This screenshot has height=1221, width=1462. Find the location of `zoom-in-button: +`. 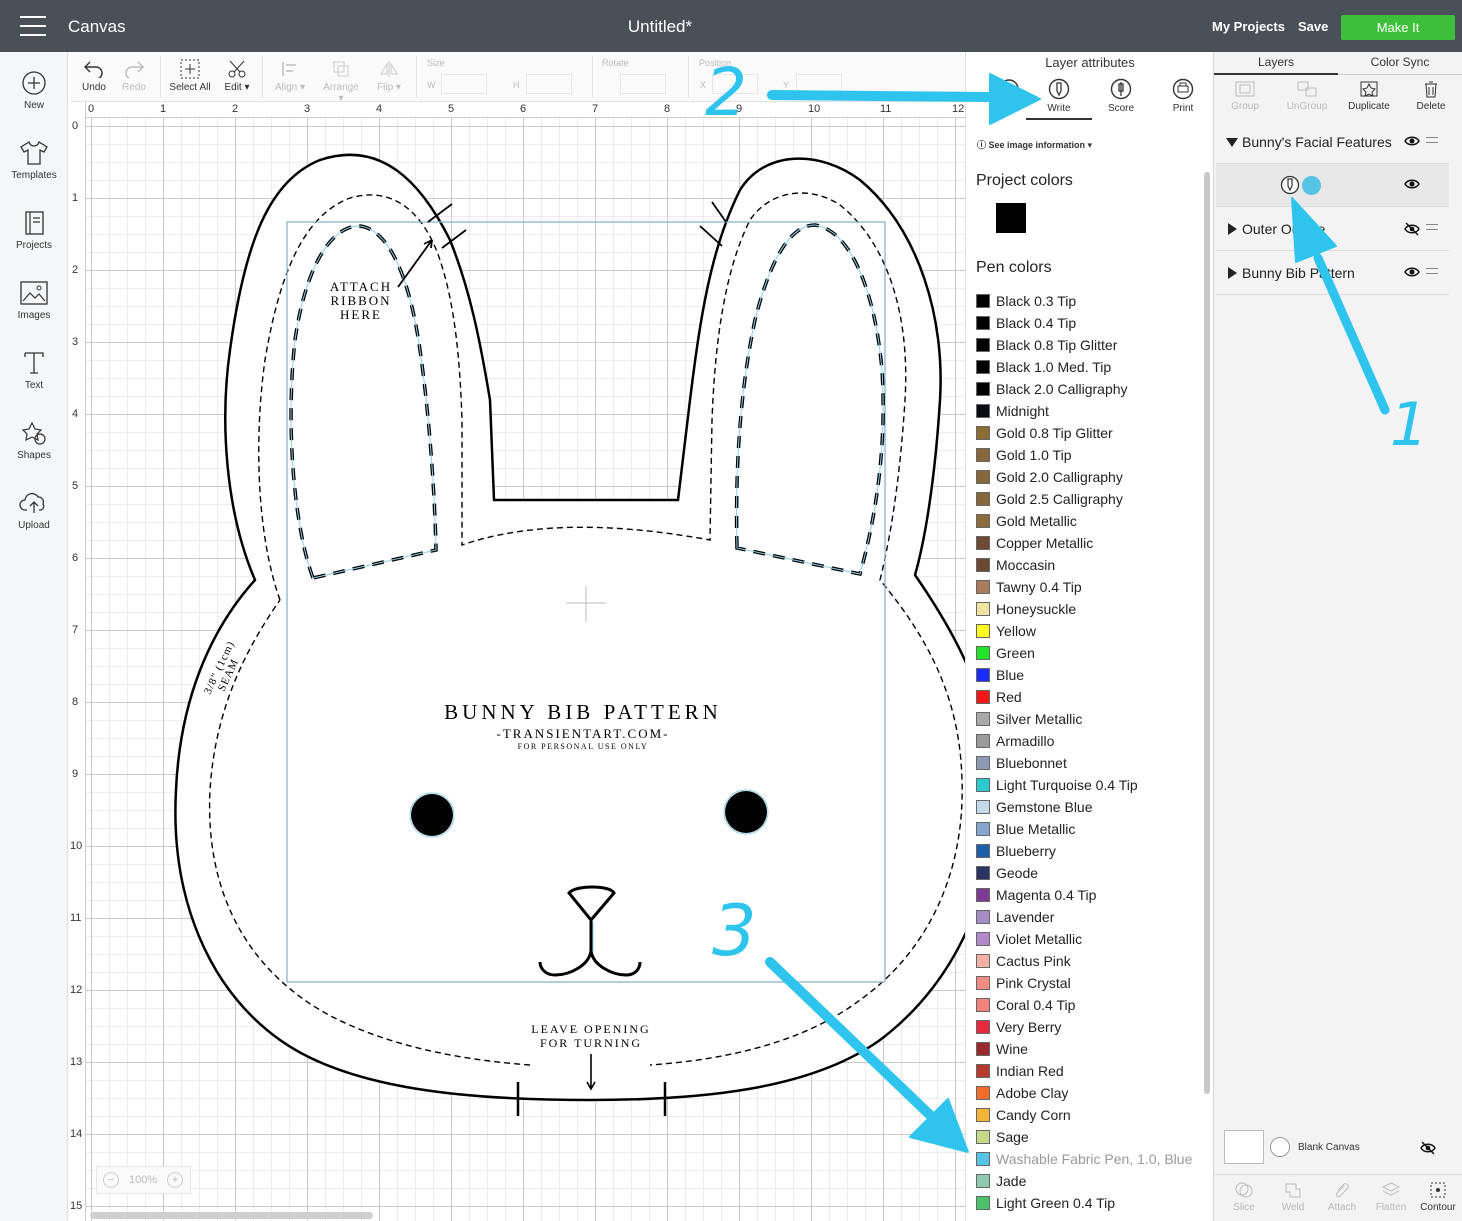

zoom-in-button: + is located at coordinates (175, 1180).